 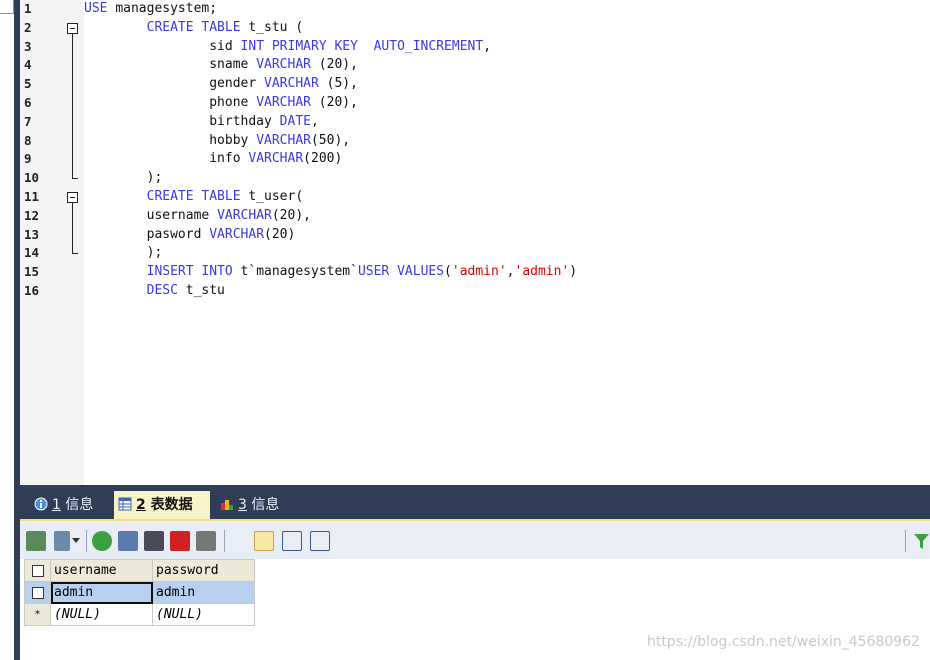 I want to click on sql-text: (200), so click(x=323, y=159).